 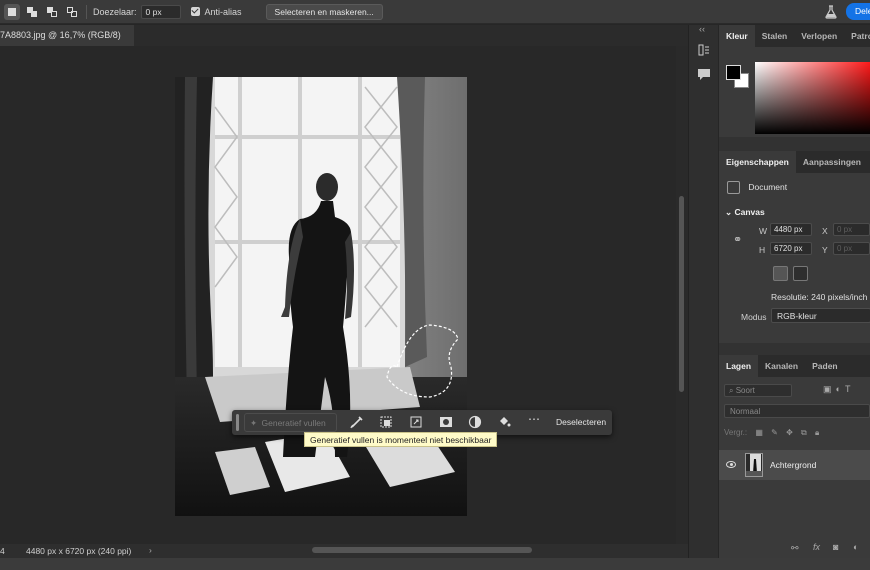 I want to click on adjustment-layer-icon, so click(x=475, y=422).